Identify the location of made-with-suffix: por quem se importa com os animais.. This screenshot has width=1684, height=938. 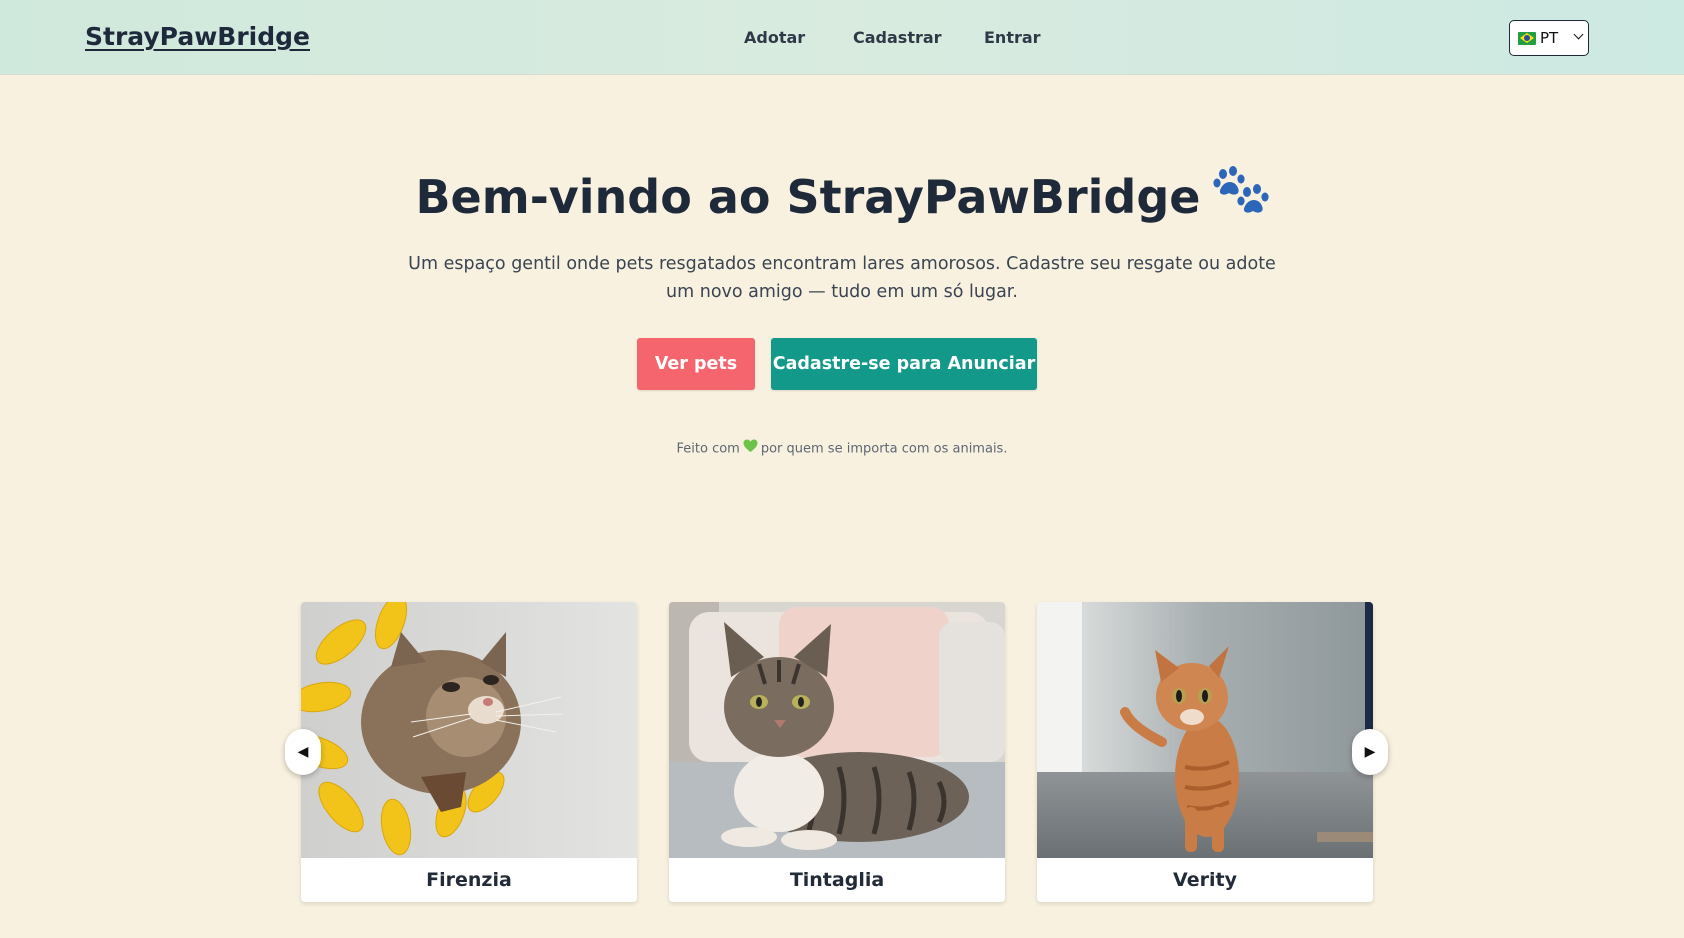
(884, 449).